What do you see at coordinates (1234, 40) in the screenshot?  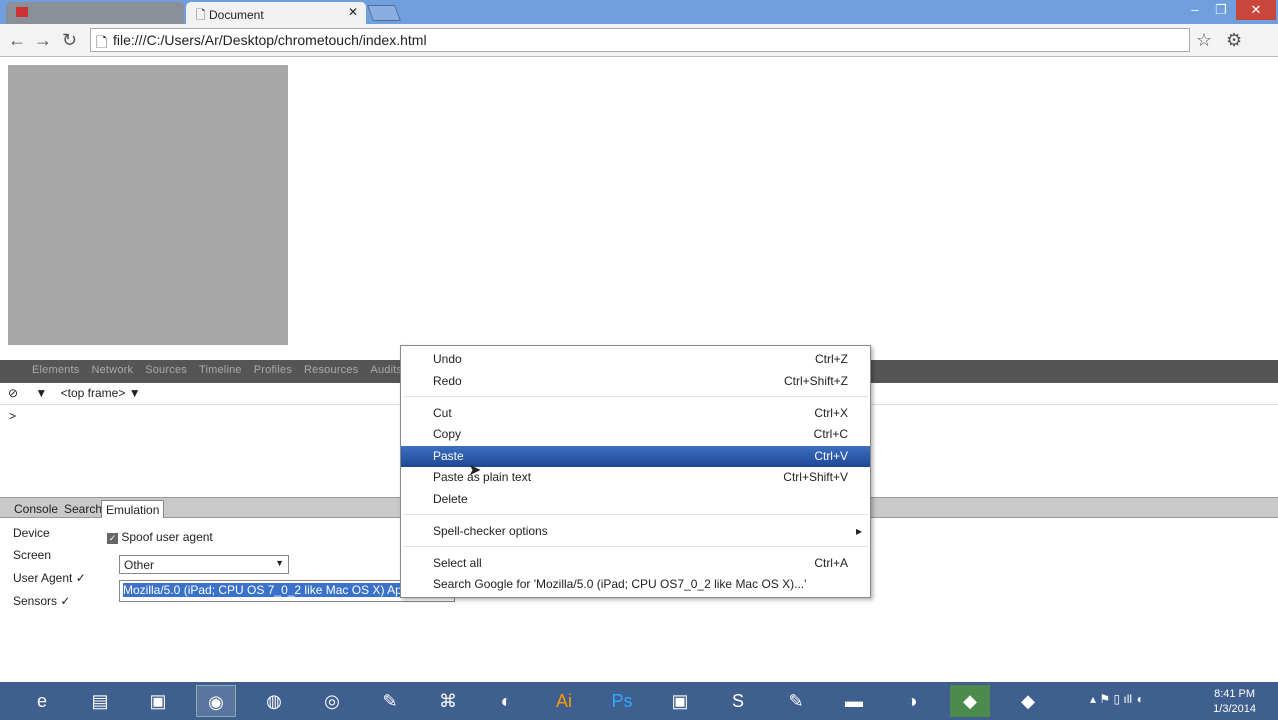 I see `settings-icon: ⚙` at bounding box center [1234, 40].